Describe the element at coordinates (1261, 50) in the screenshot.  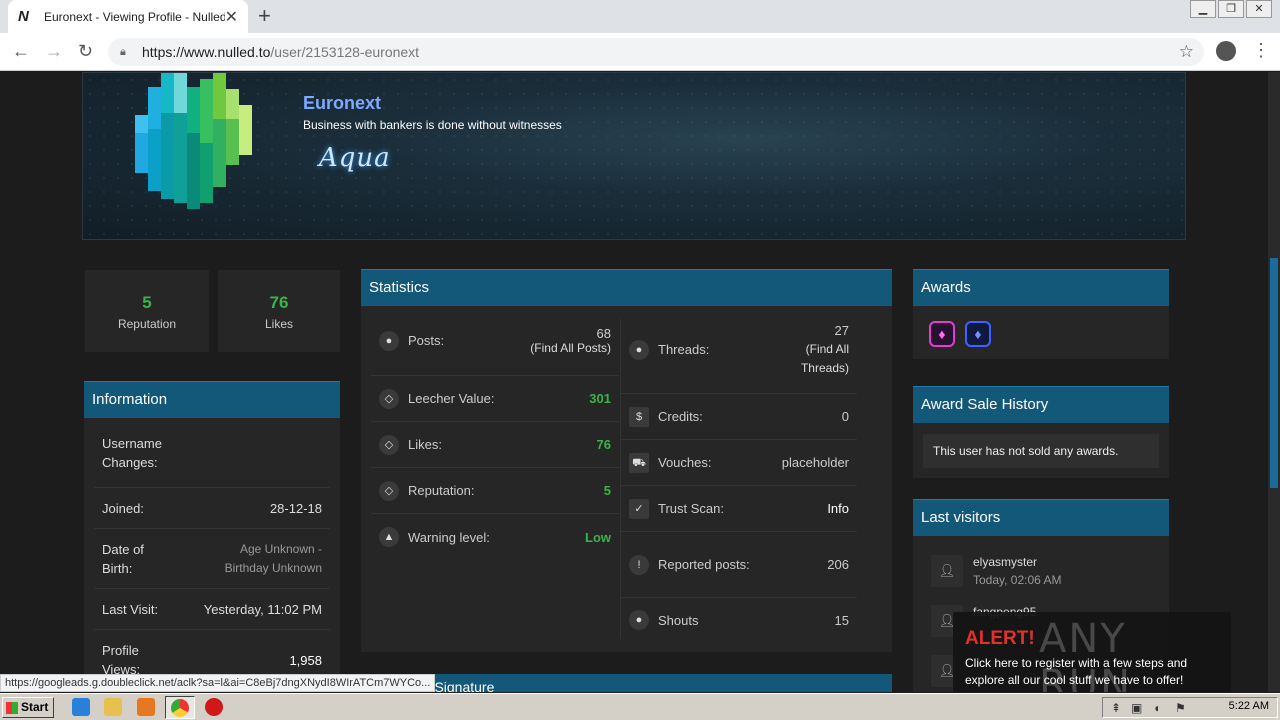
I see `menu-dots-icon: ⋮` at that location.